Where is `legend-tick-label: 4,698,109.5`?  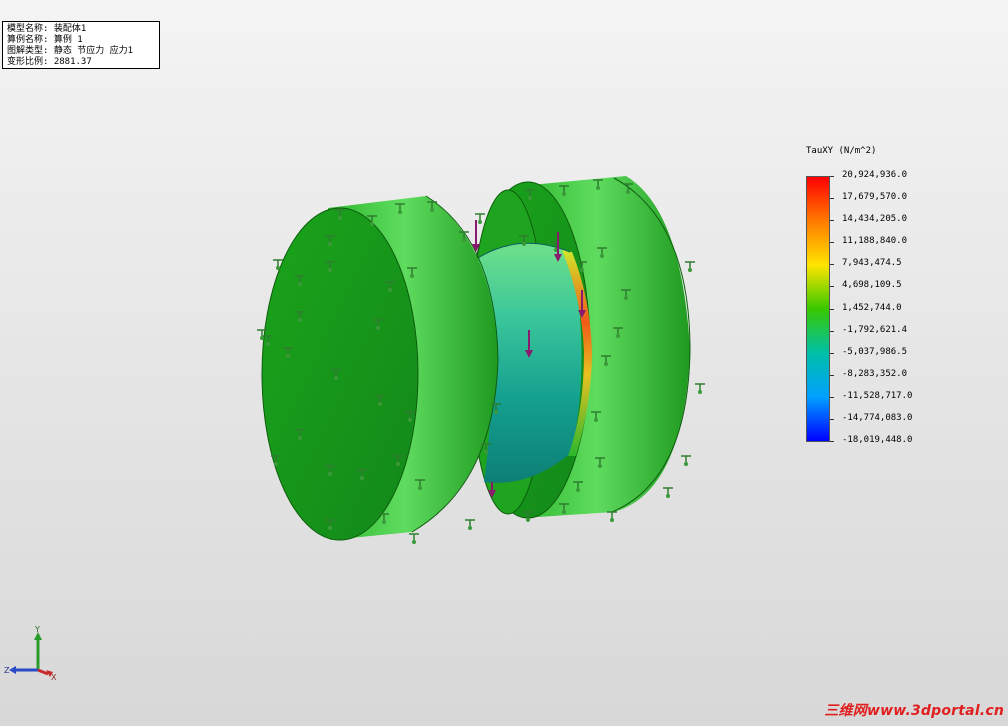
legend-tick-label: 4,698,109.5 is located at coordinates (872, 285).